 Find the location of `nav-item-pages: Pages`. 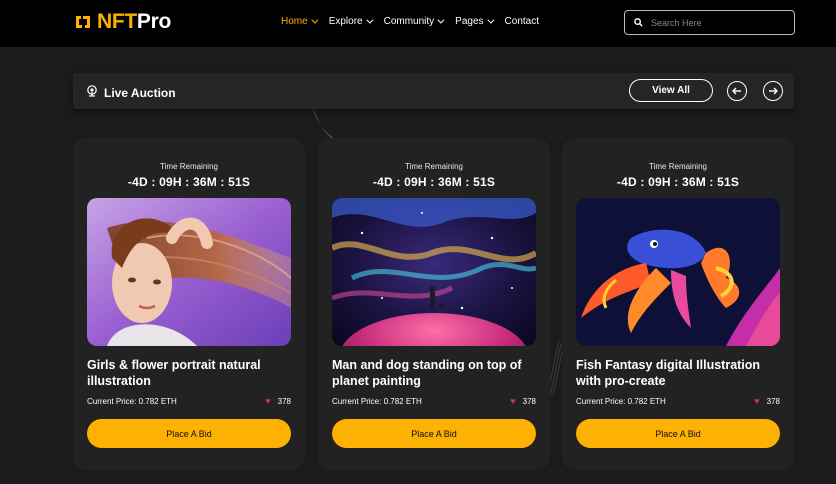

nav-item-pages: Pages is located at coordinates (474, 21).